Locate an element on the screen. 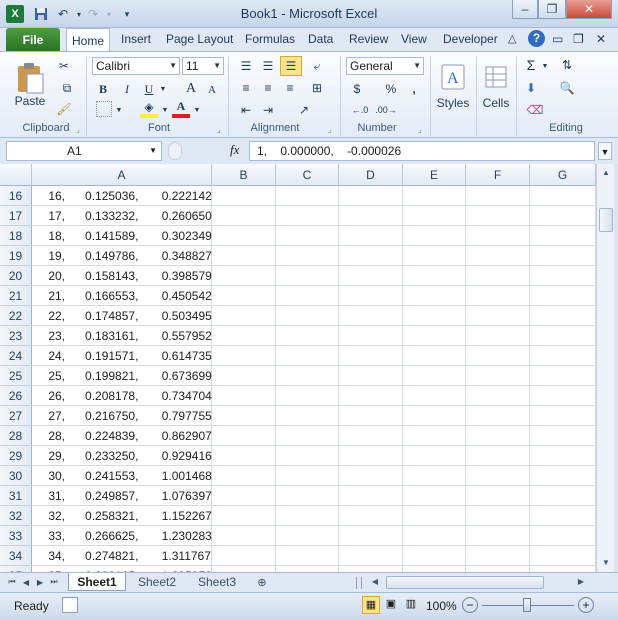  cell-a: 16, 0.125036, 0.222142 is located at coordinates (122, 196).